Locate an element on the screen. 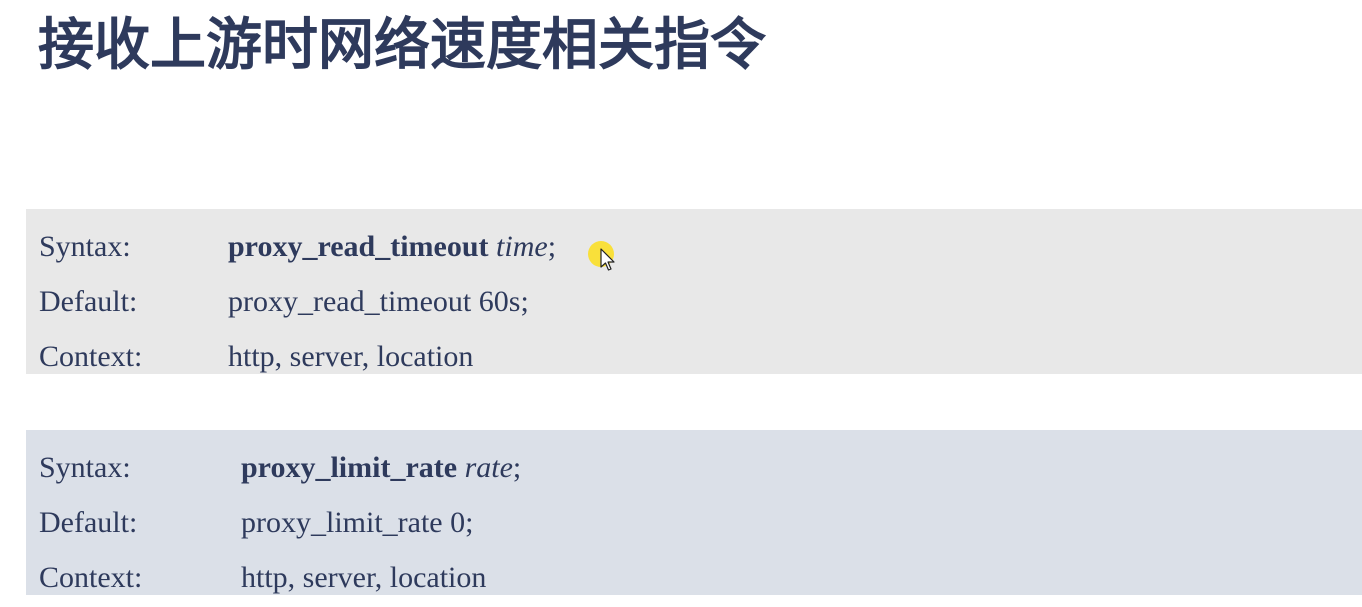  default-row: Default: proxy_read_timeout 60s; is located at coordinates (694, 301).